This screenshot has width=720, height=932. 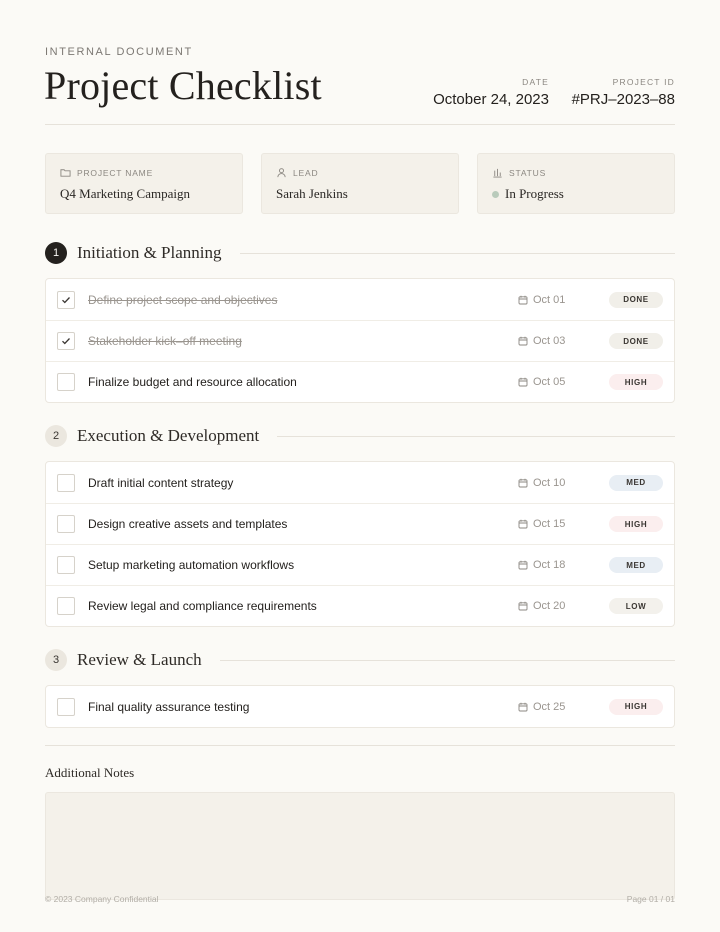 I want to click on section-number: 1, so click(x=56, y=253).